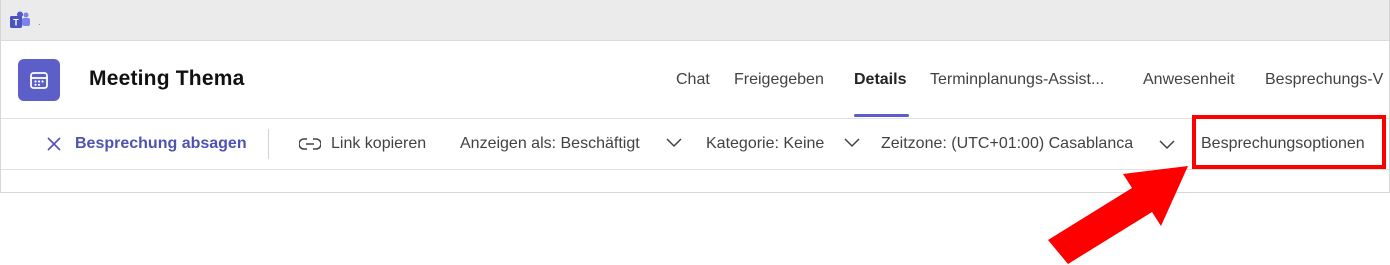  What do you see at coordinates (765, 144) in the screenshot?
I see `category-dropdown: Kategorie: Keine` at bounding box center [765, 144].